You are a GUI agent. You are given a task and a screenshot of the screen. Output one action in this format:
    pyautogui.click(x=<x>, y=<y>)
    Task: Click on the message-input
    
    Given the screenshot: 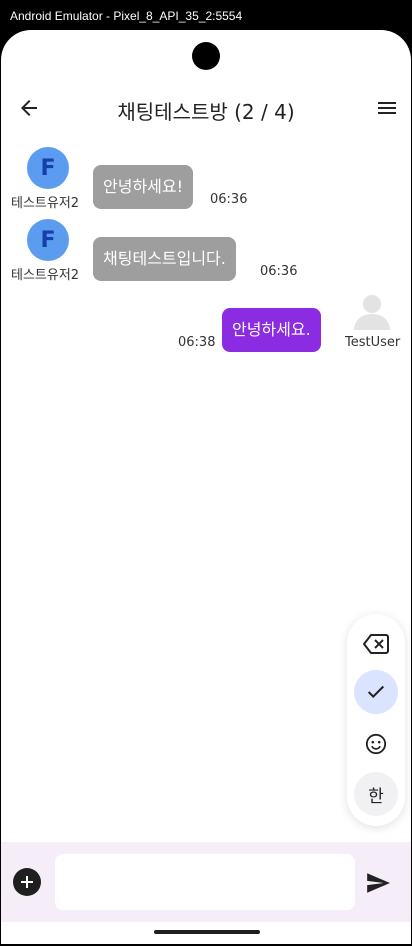 What is the action you would take?
    pyautogui.click(x=205, y=882)
    